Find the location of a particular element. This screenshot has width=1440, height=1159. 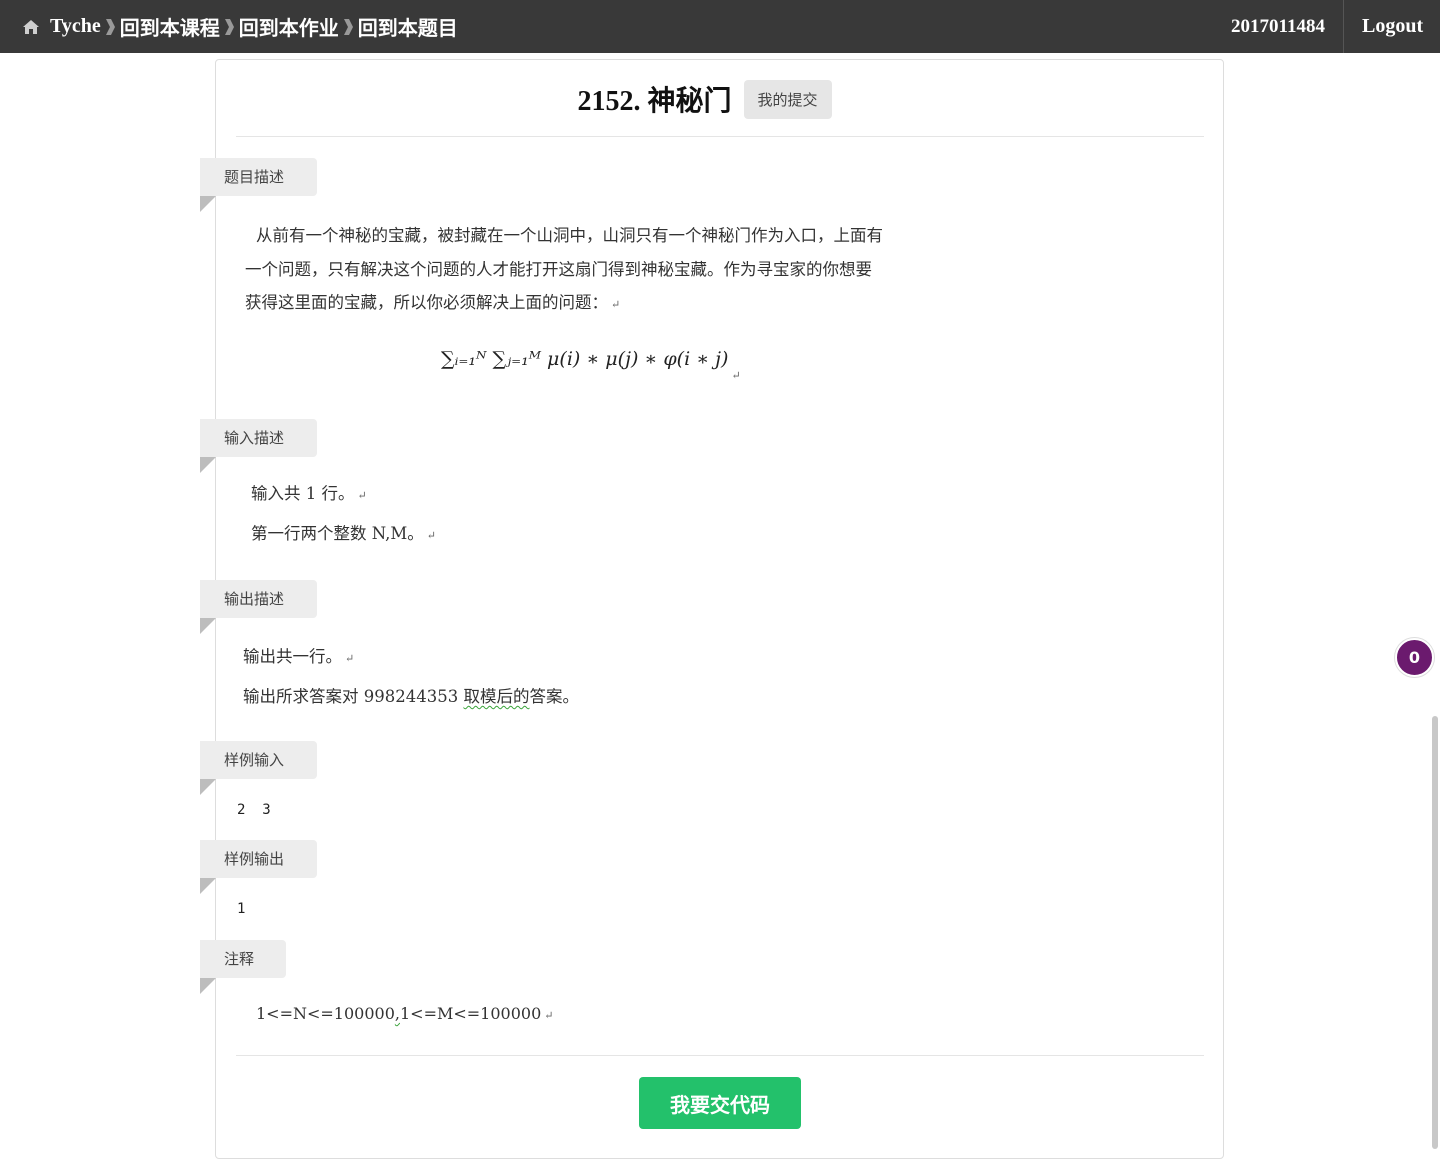

section-label-text: 输入描述 is located at coordinates (254, 438).